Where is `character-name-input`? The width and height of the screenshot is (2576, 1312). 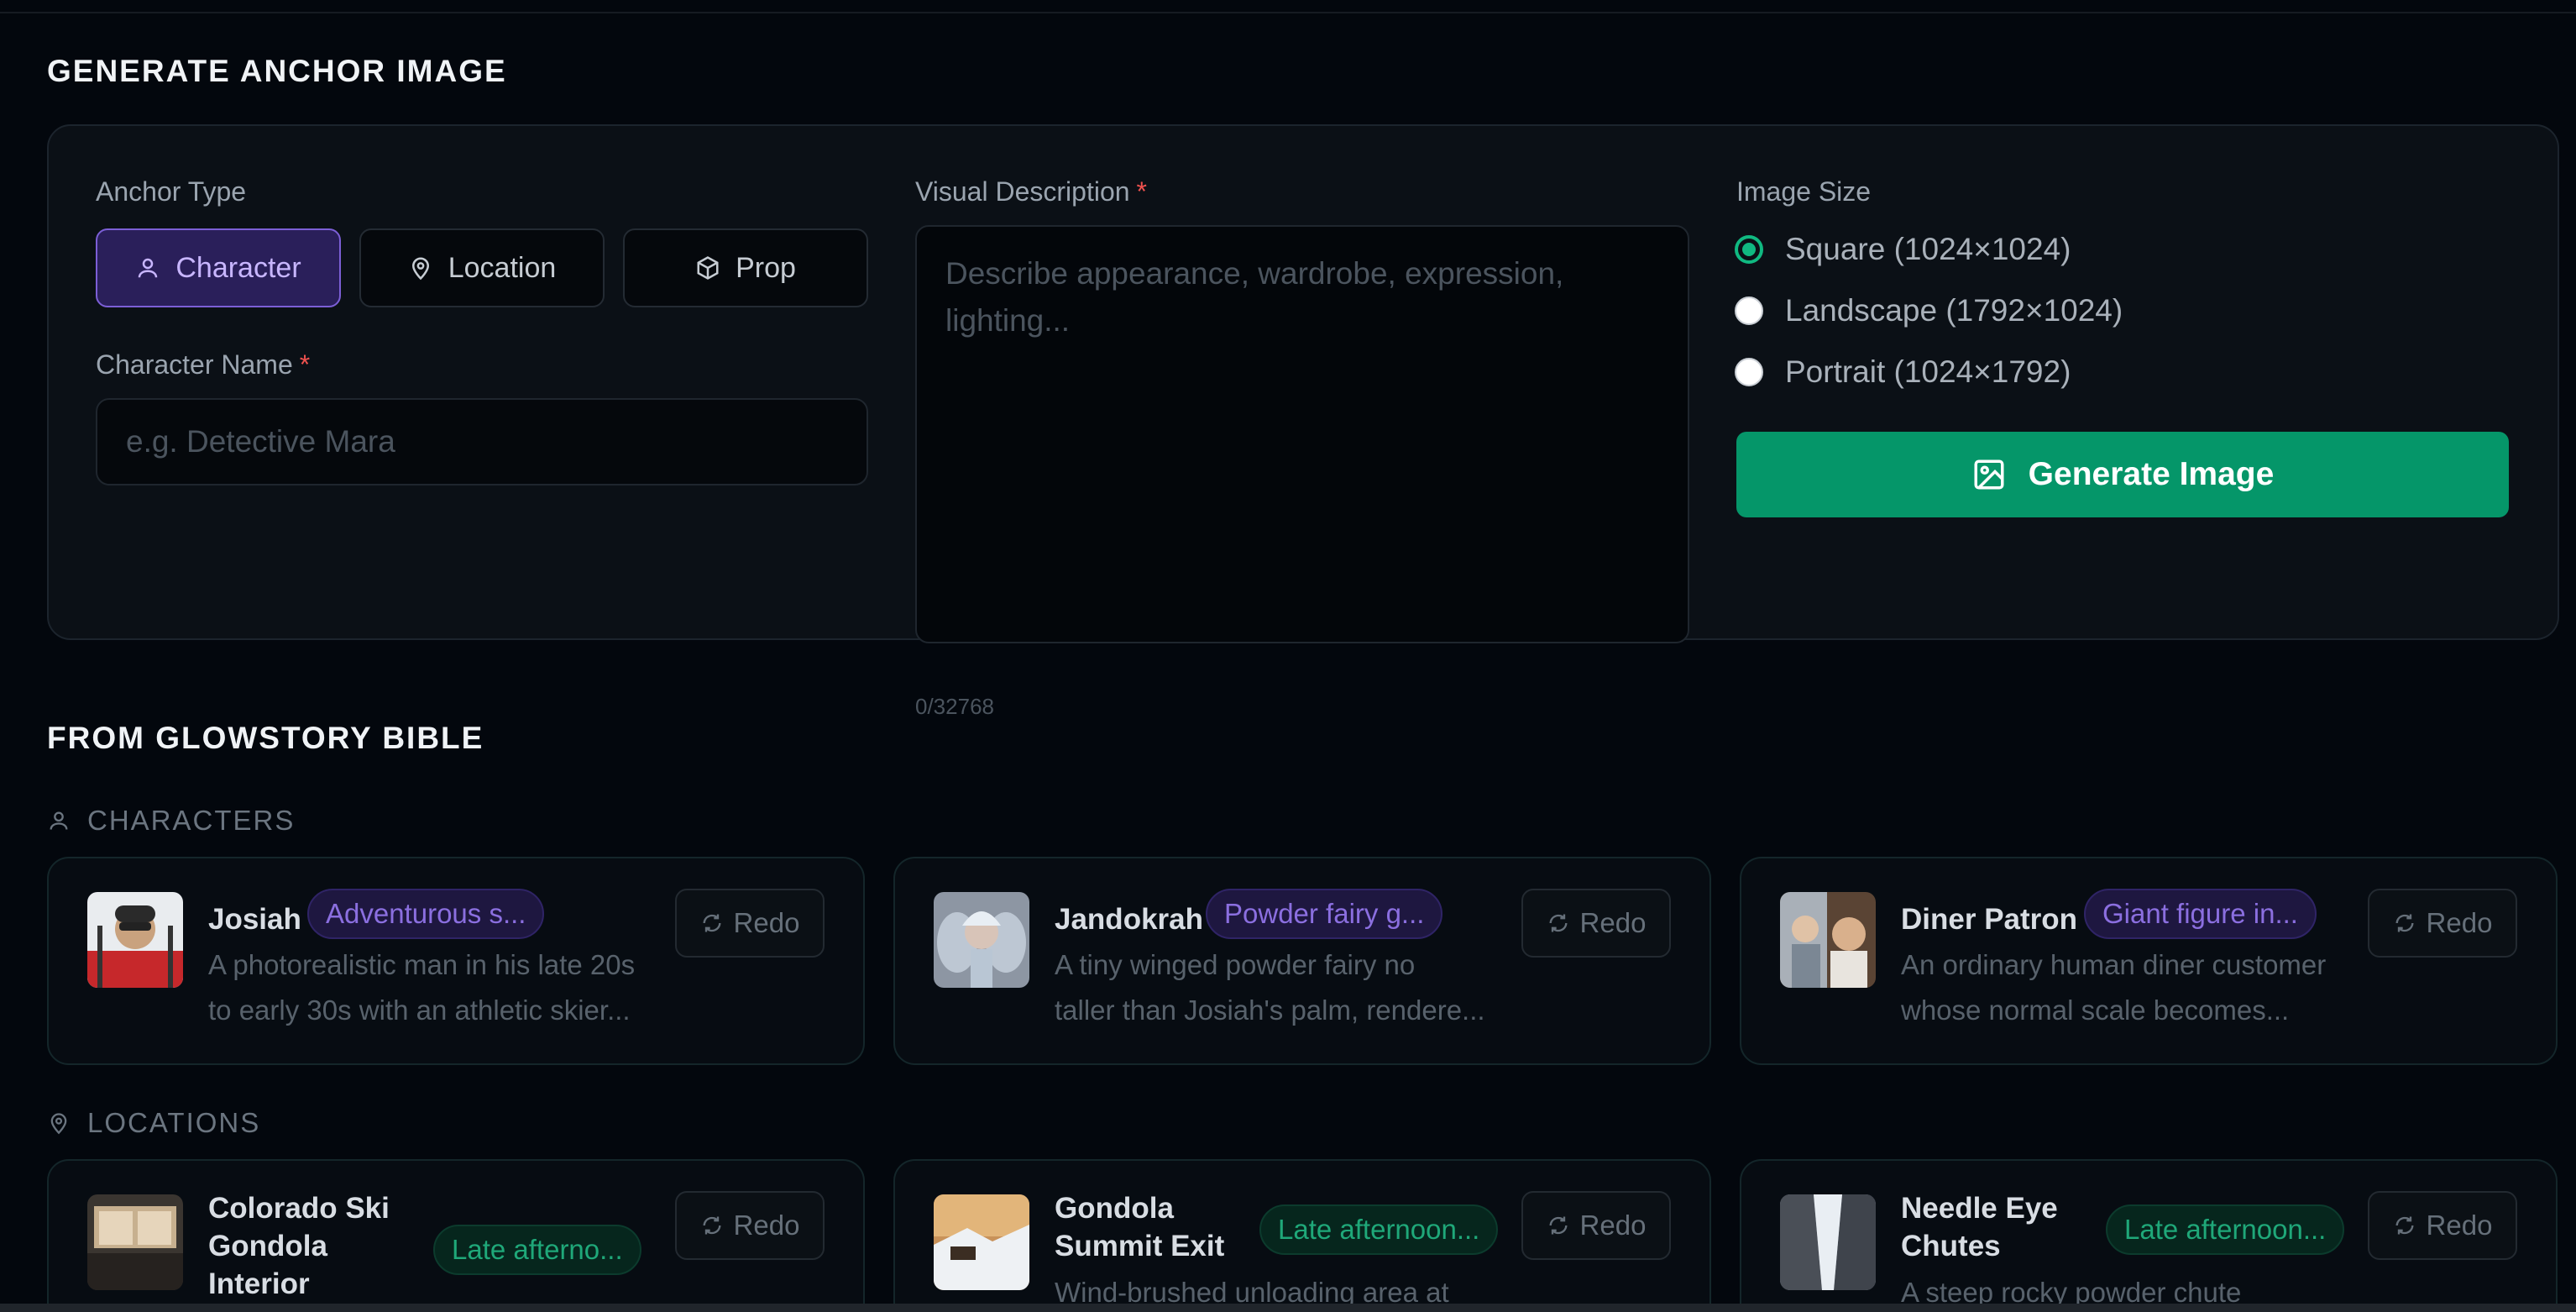
character-name-input is located at coordinates (482, 441).